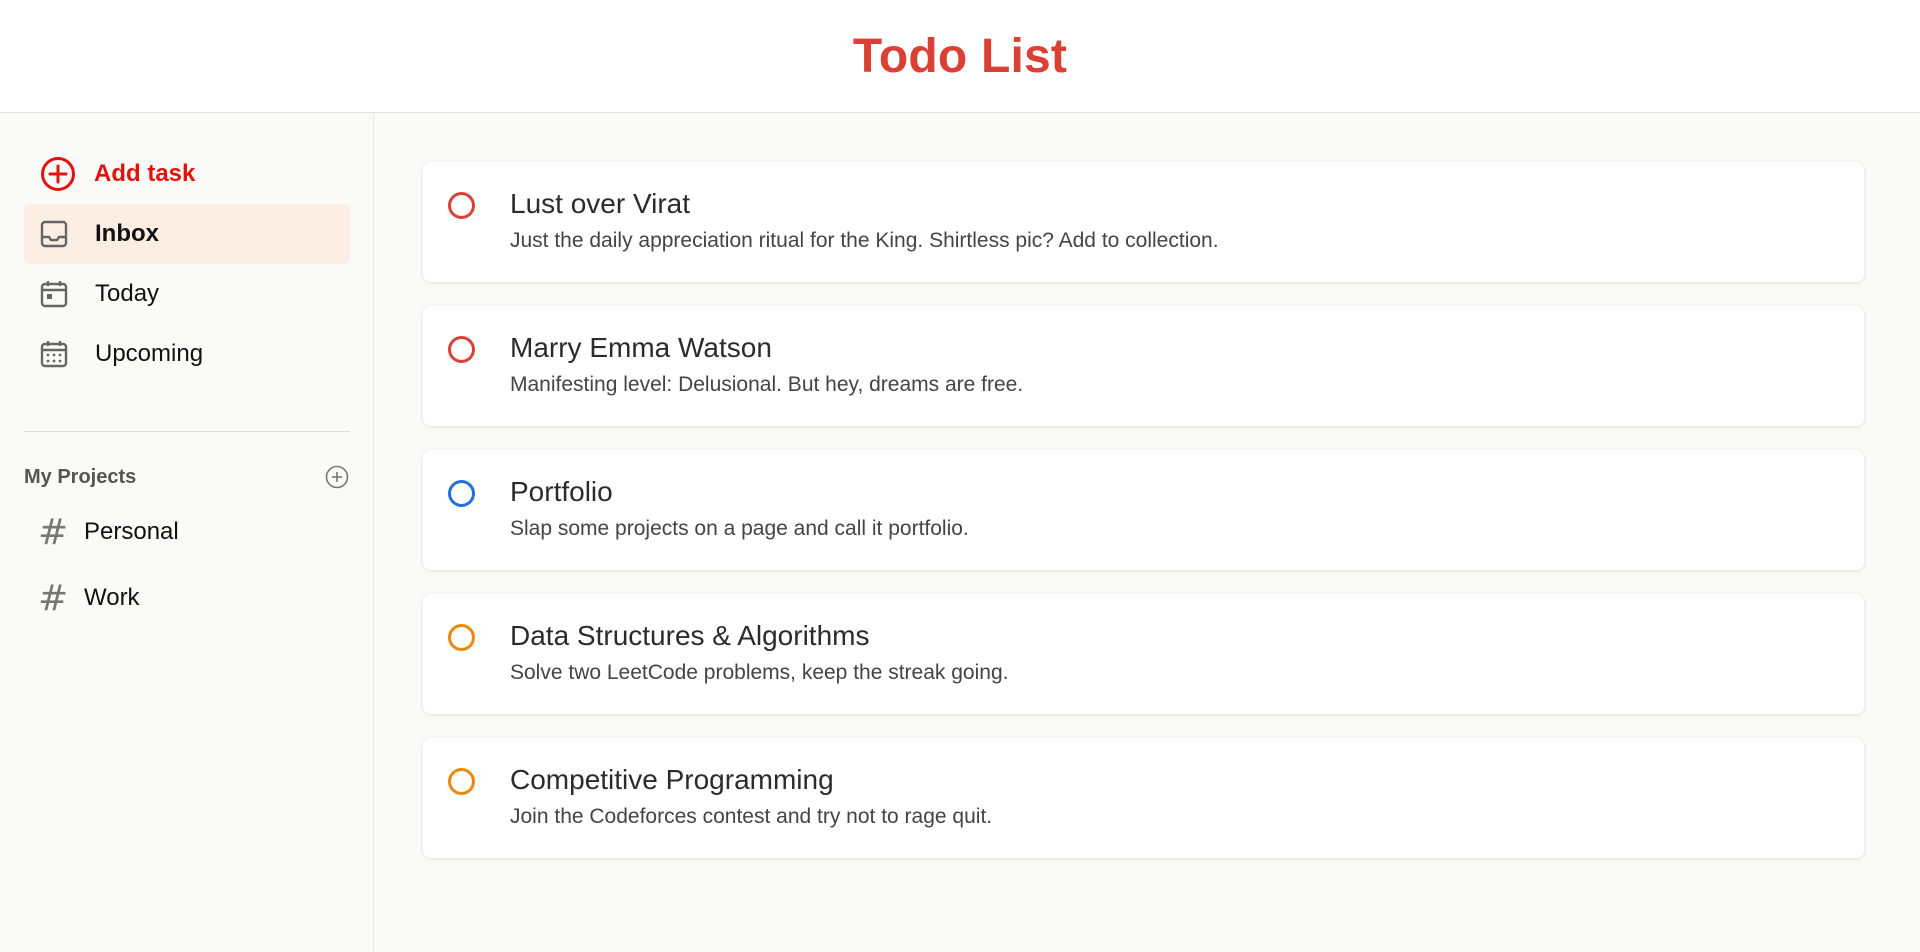 This screenshot has width=1920, height=952. I want to click on task-title: Portfolio, so click(561, 491).